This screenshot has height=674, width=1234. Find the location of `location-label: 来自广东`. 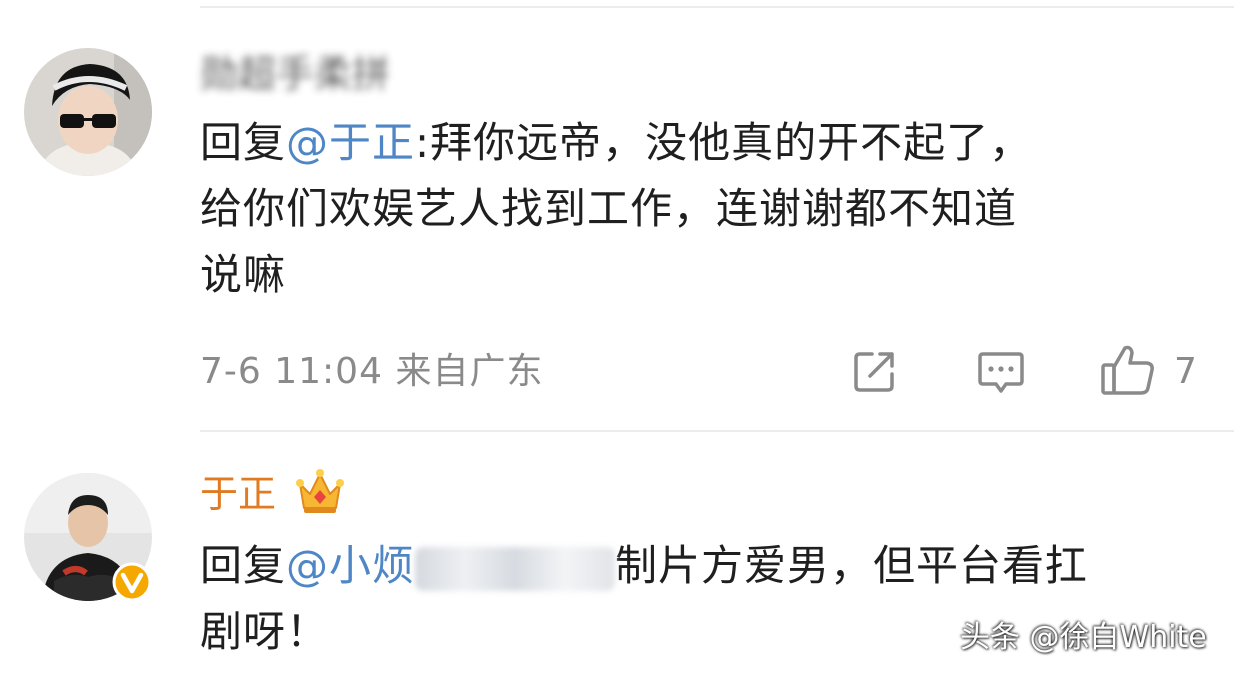

location-label: 来自广东 is located at coordinates (469, 371).